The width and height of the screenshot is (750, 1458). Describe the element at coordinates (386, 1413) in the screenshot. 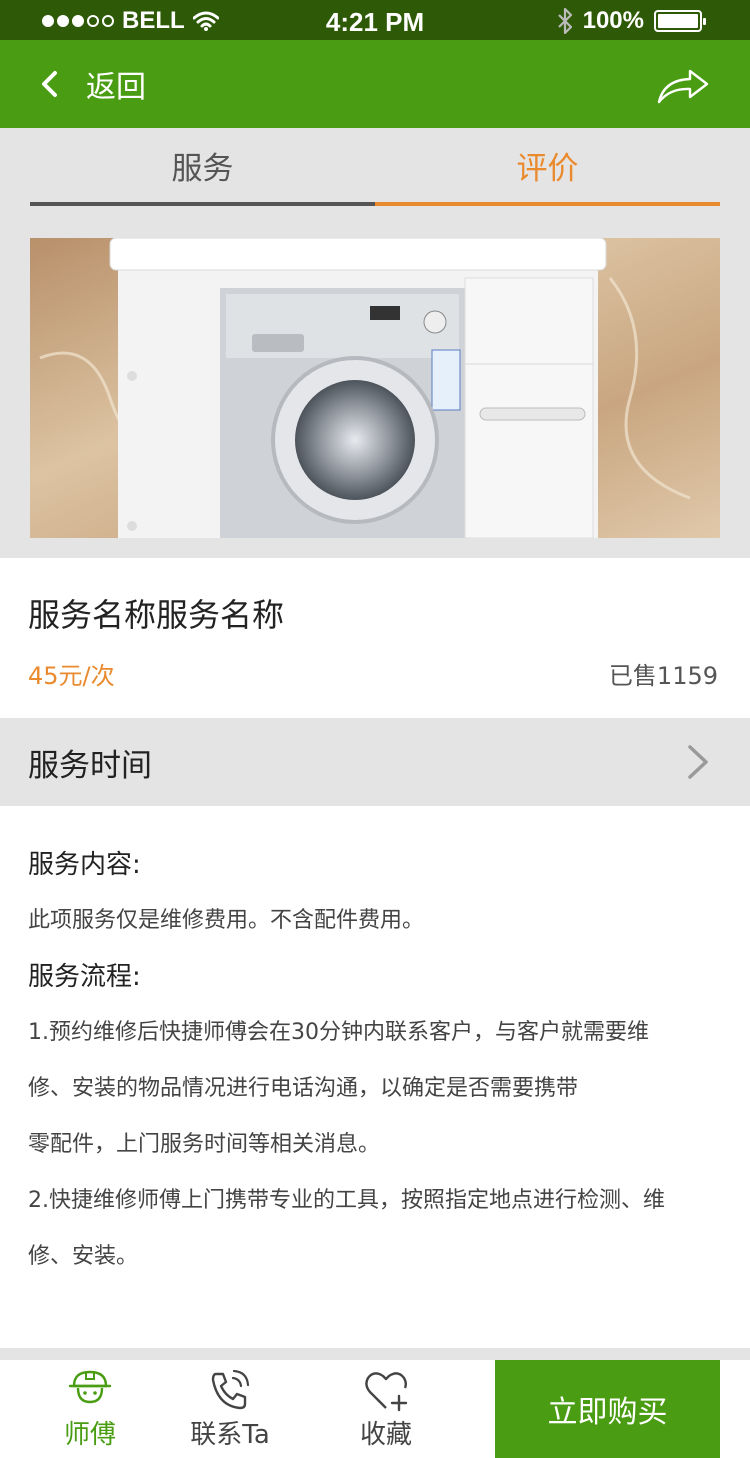

I see `favorite-button: 收藏` at that location.